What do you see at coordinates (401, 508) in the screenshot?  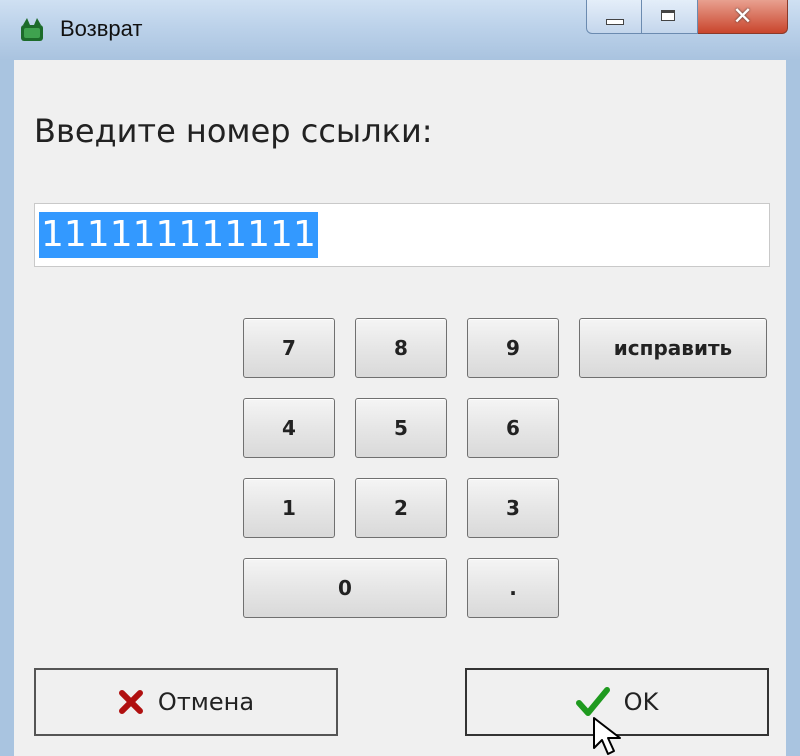 I see `key-2: 2` at bounding box center [401, 508].